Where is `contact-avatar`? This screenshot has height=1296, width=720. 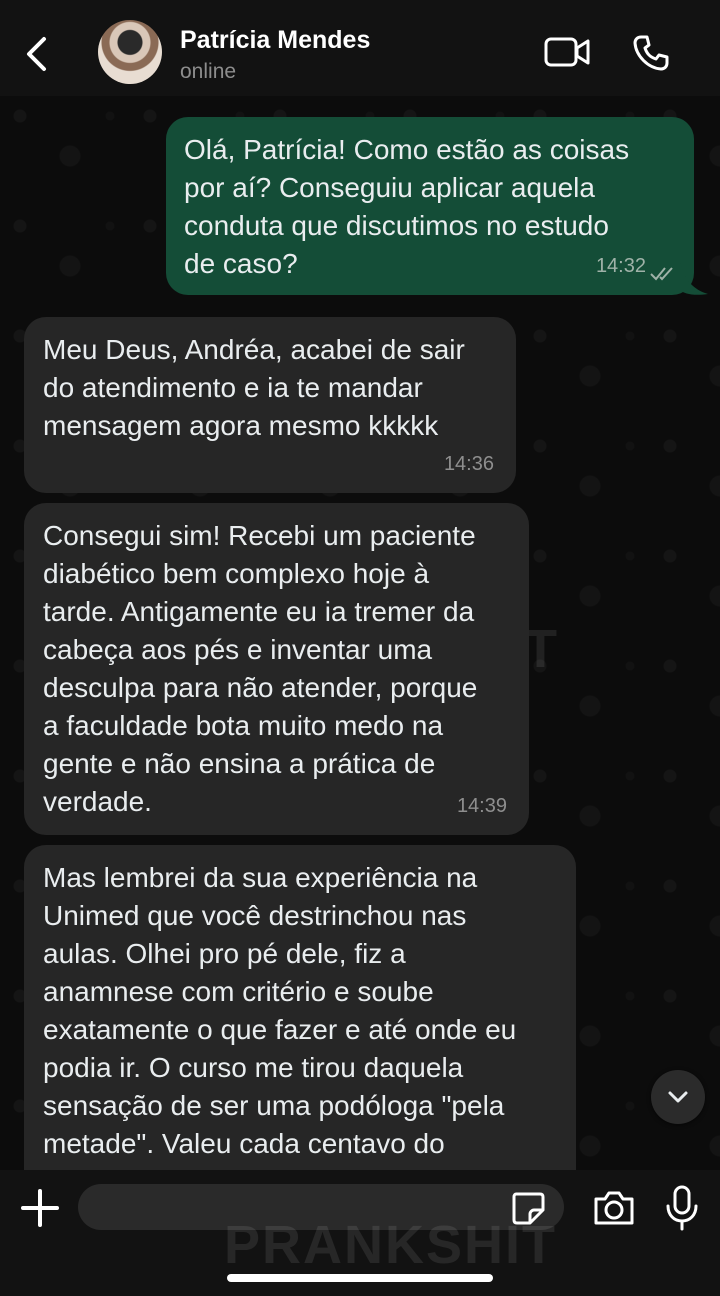
contact-avatar is located at coordinates (130, 52).